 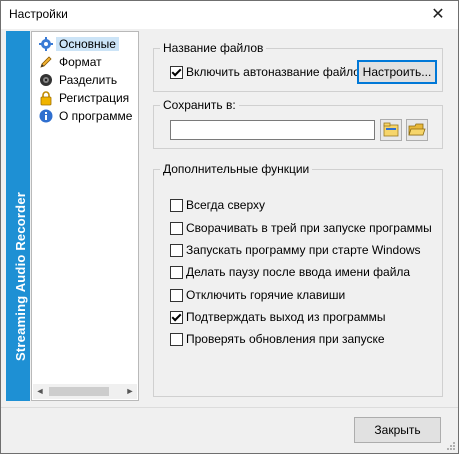 I want to click on nav-item-split: Разделить, so click(x=87, y=80).